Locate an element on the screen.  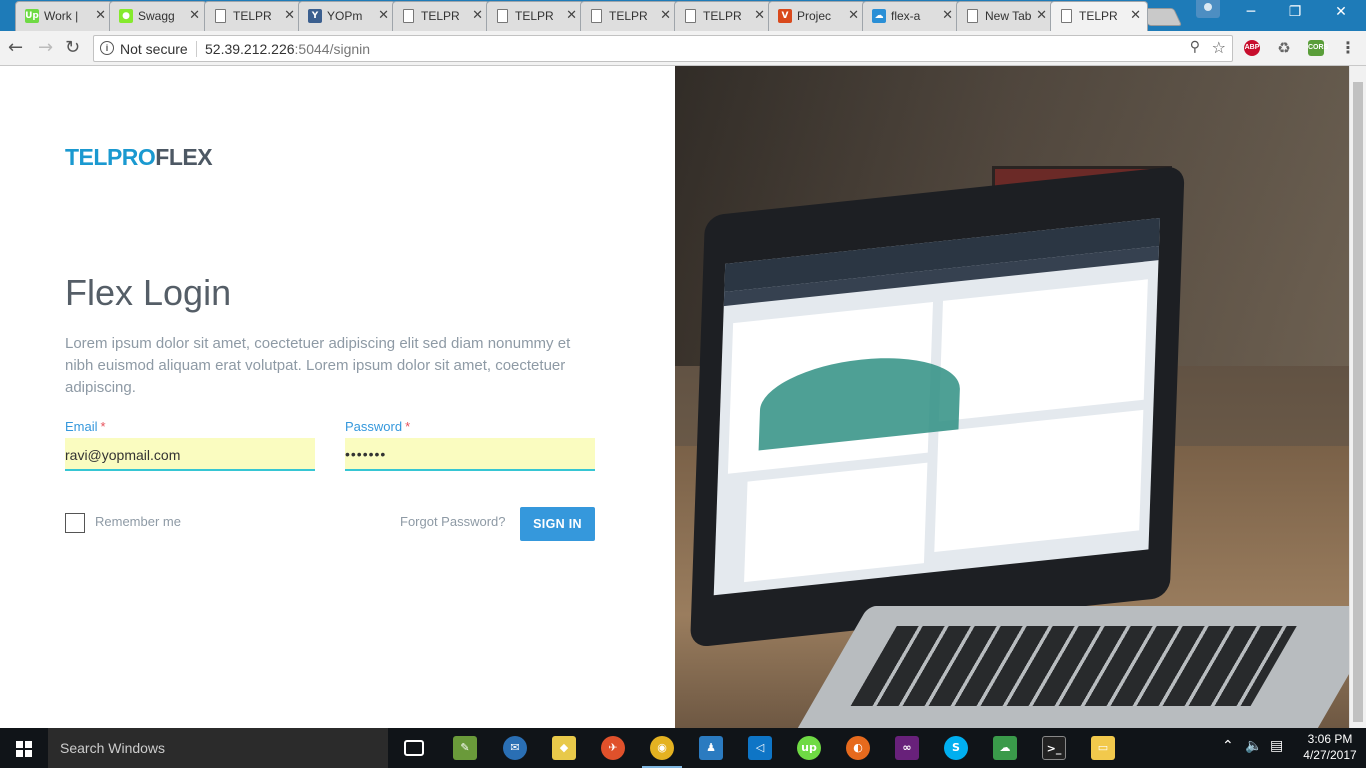
outlook-icon: ✉ is located at coordinates (515, 748).